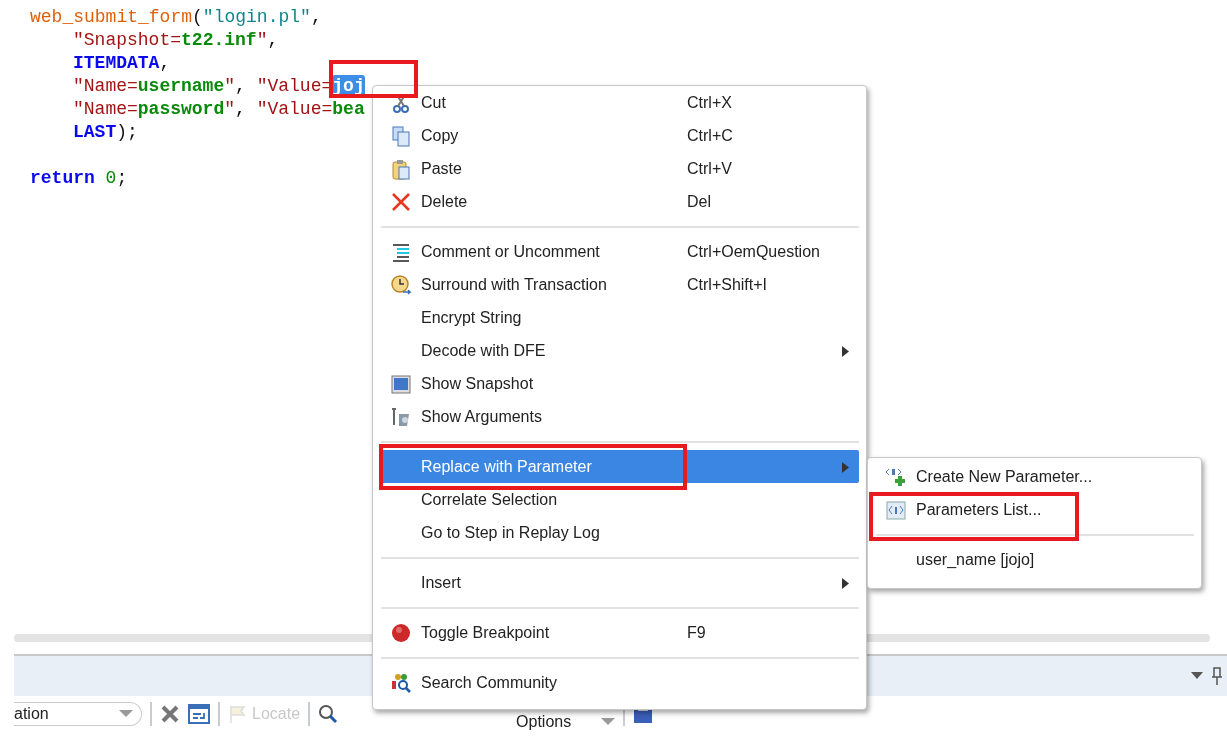 This screenshot has width=1227, height=755. I want to click on code-token: return, so click(62, 178).